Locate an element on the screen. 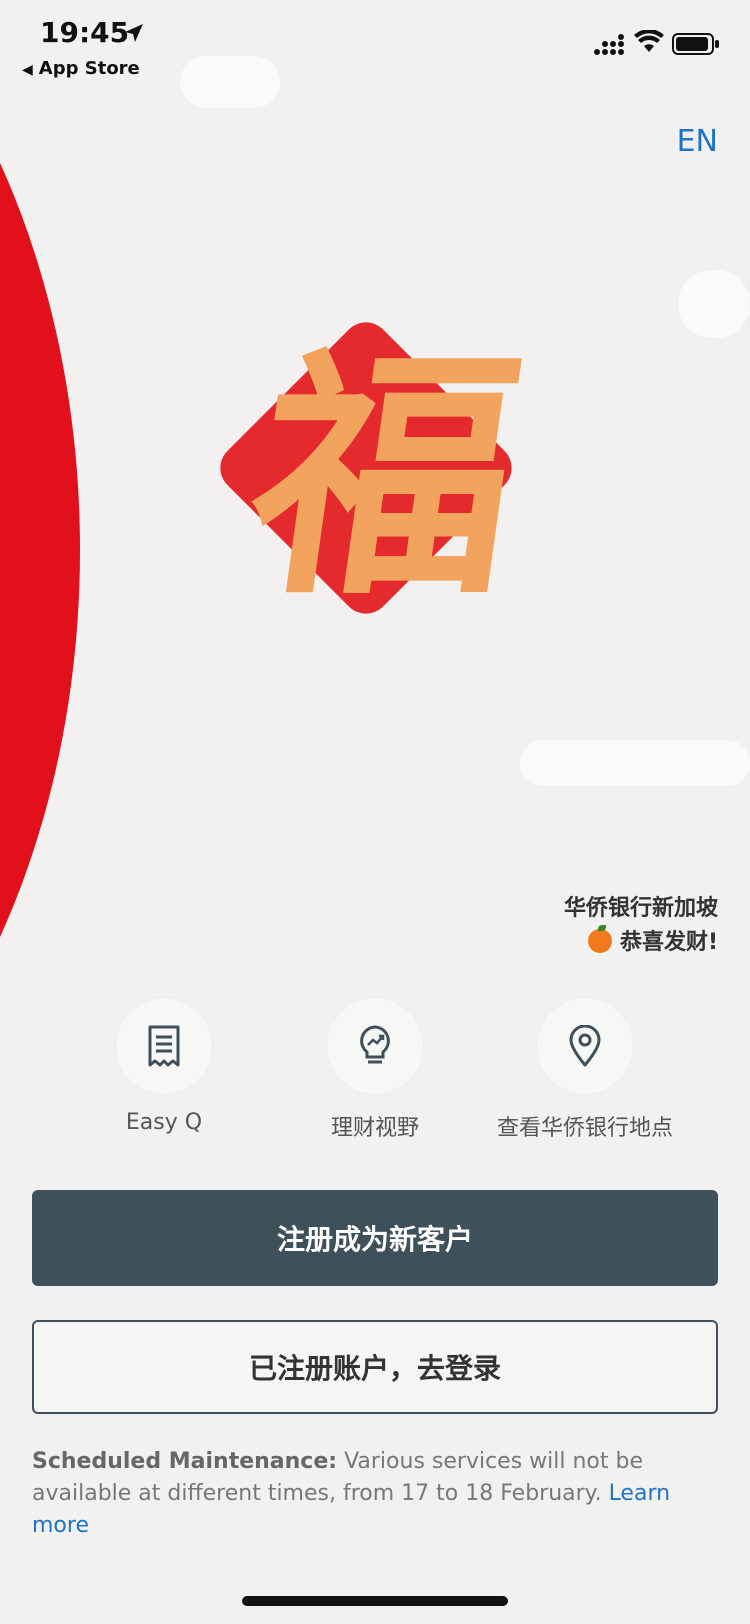  greeting-wish-text: 恭喜发财! is located at coordinates (668, 942).